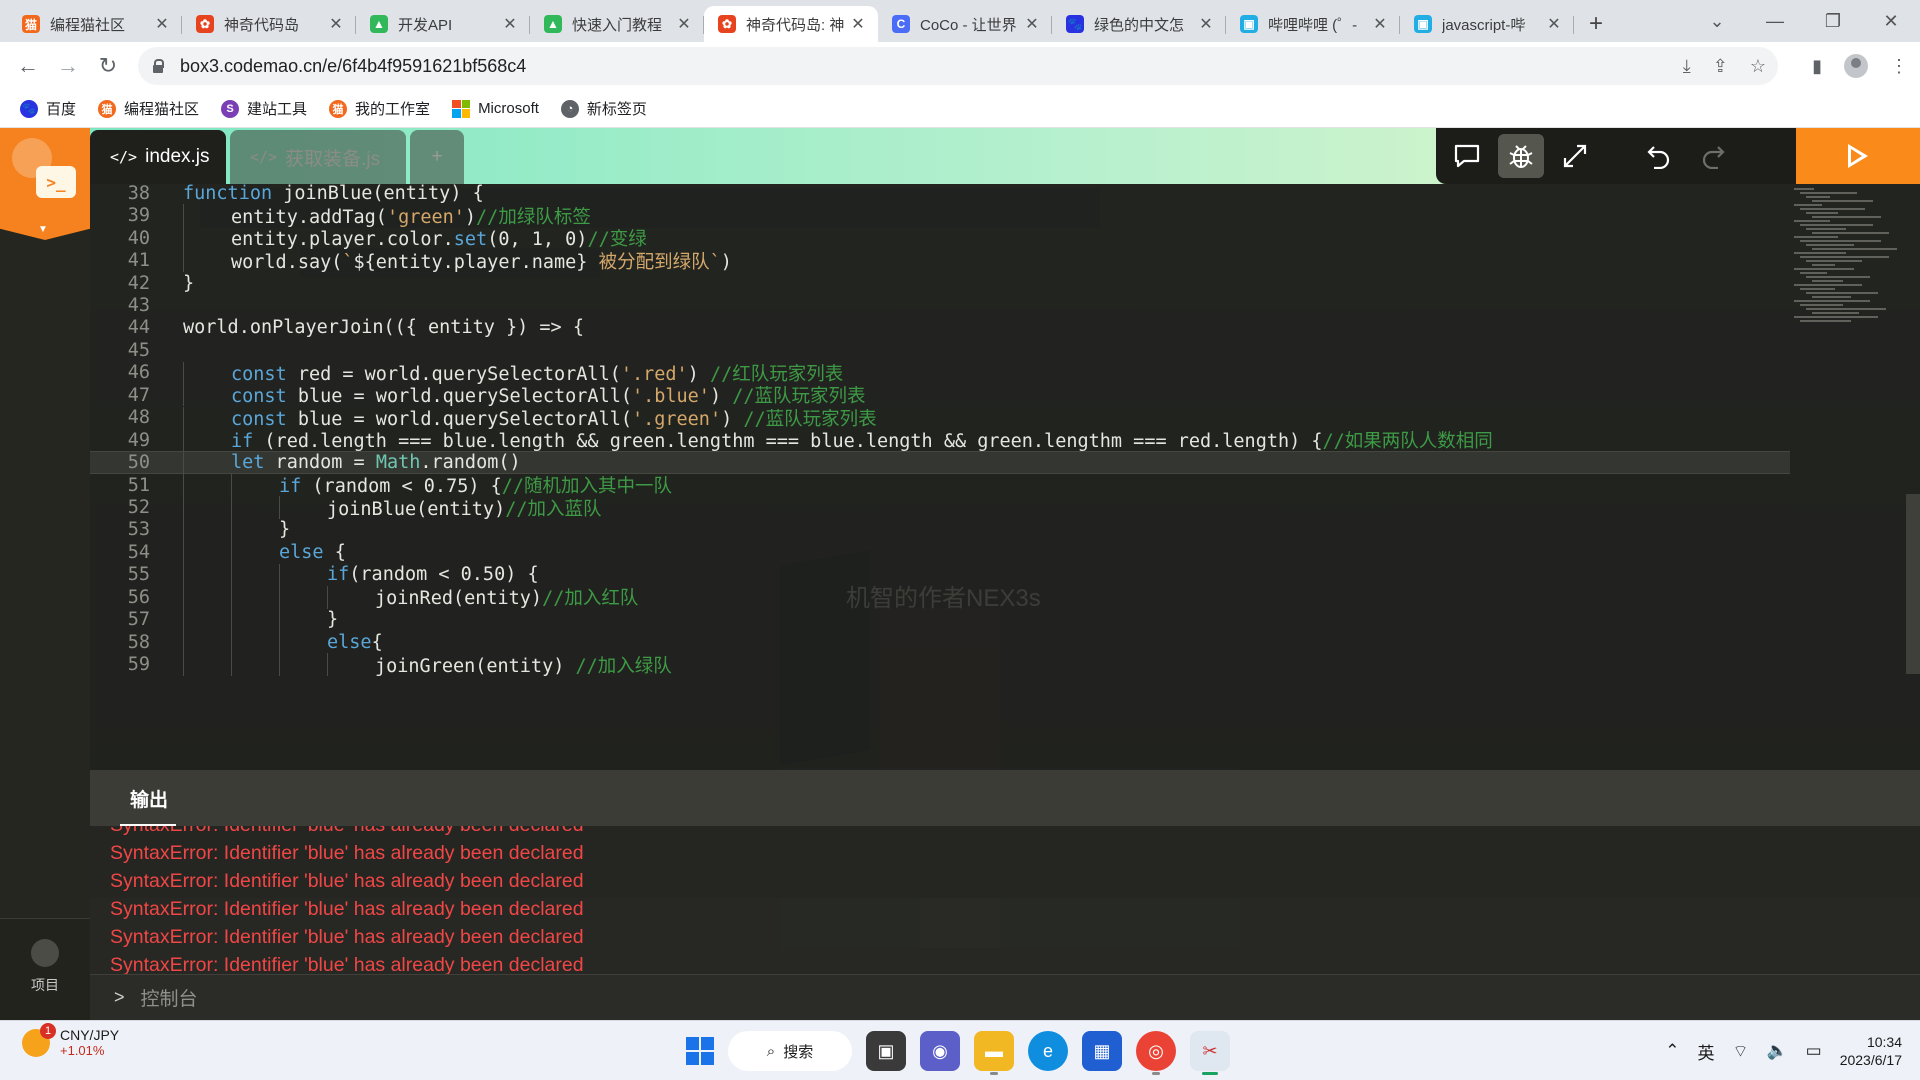  Describe the element at coordinates (269, 24) in the screenshot. I see `browser-tab: ✿ 神奇代码岛 ✕` at that location.